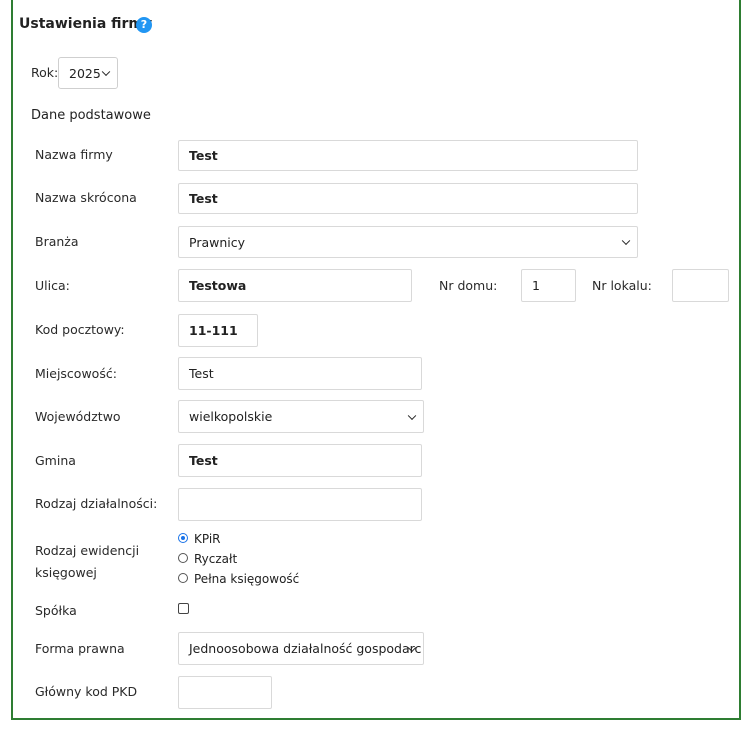  Describe the element at coordinates (52, 285) in the screenshot. I see `street-label: Ulica:` at that location.